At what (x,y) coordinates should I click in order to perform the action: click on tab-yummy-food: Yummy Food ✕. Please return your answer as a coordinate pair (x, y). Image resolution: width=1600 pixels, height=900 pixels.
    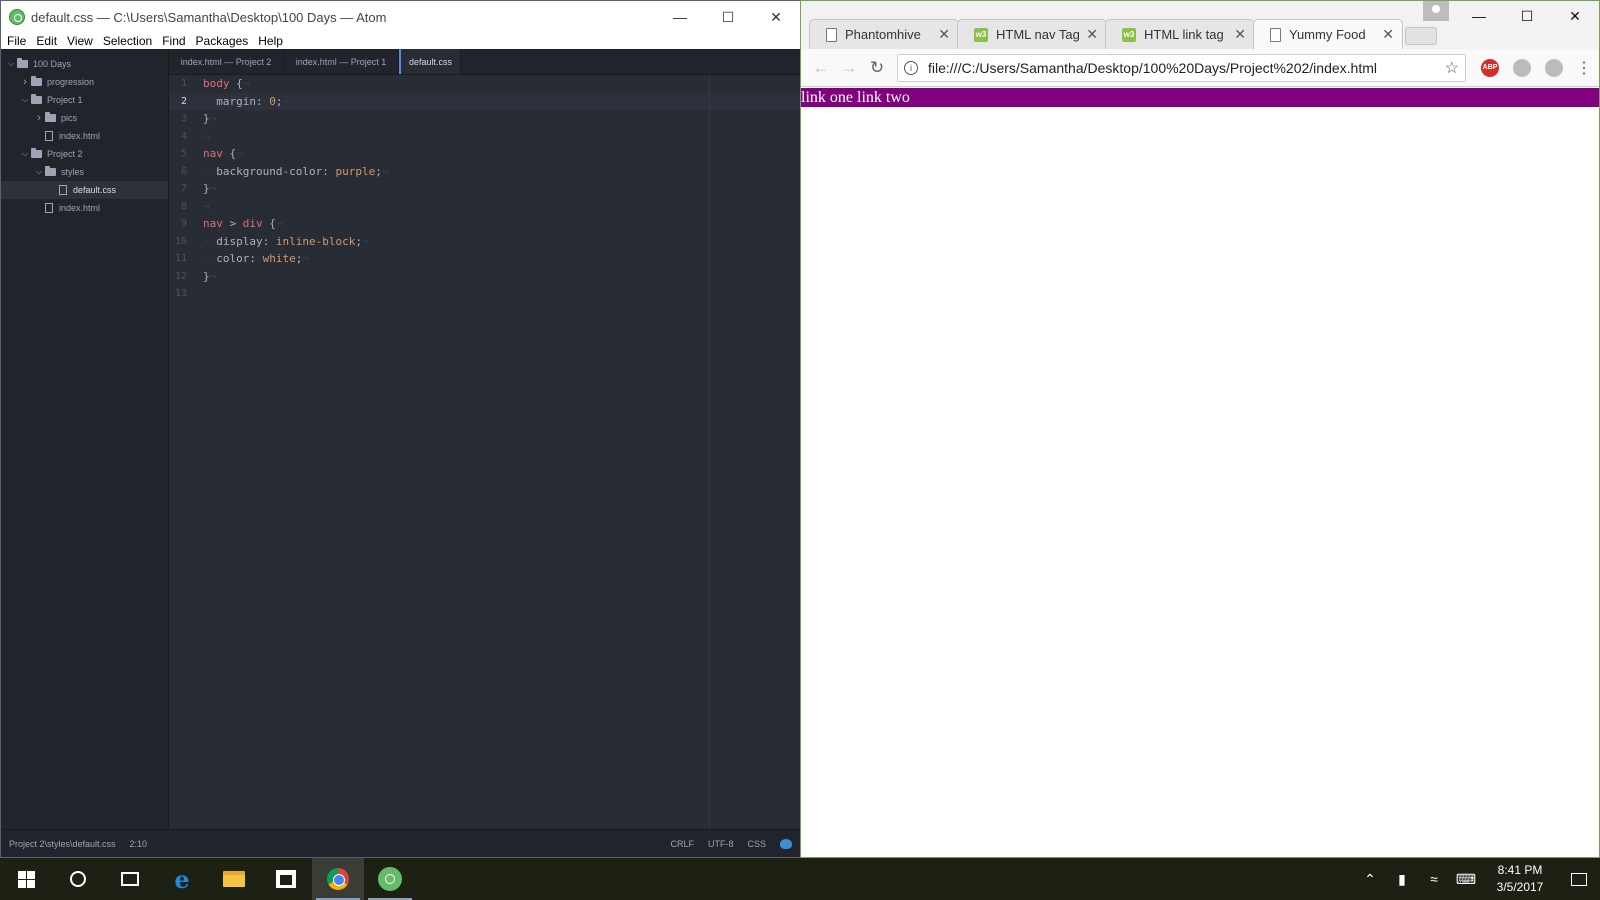
    Looking at the image, I should click on (1328, 34).